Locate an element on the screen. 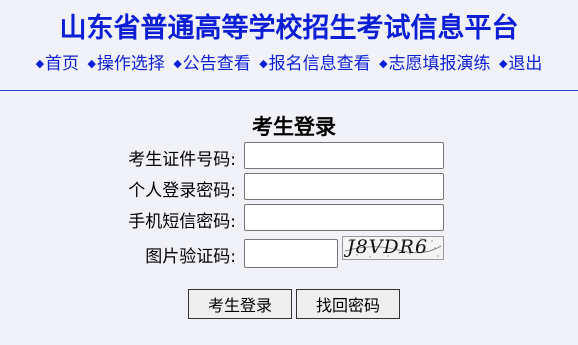 The width and height of the screenshot is (578, 345). nav-item-label: 首页 is located at coordinates (62, 64).